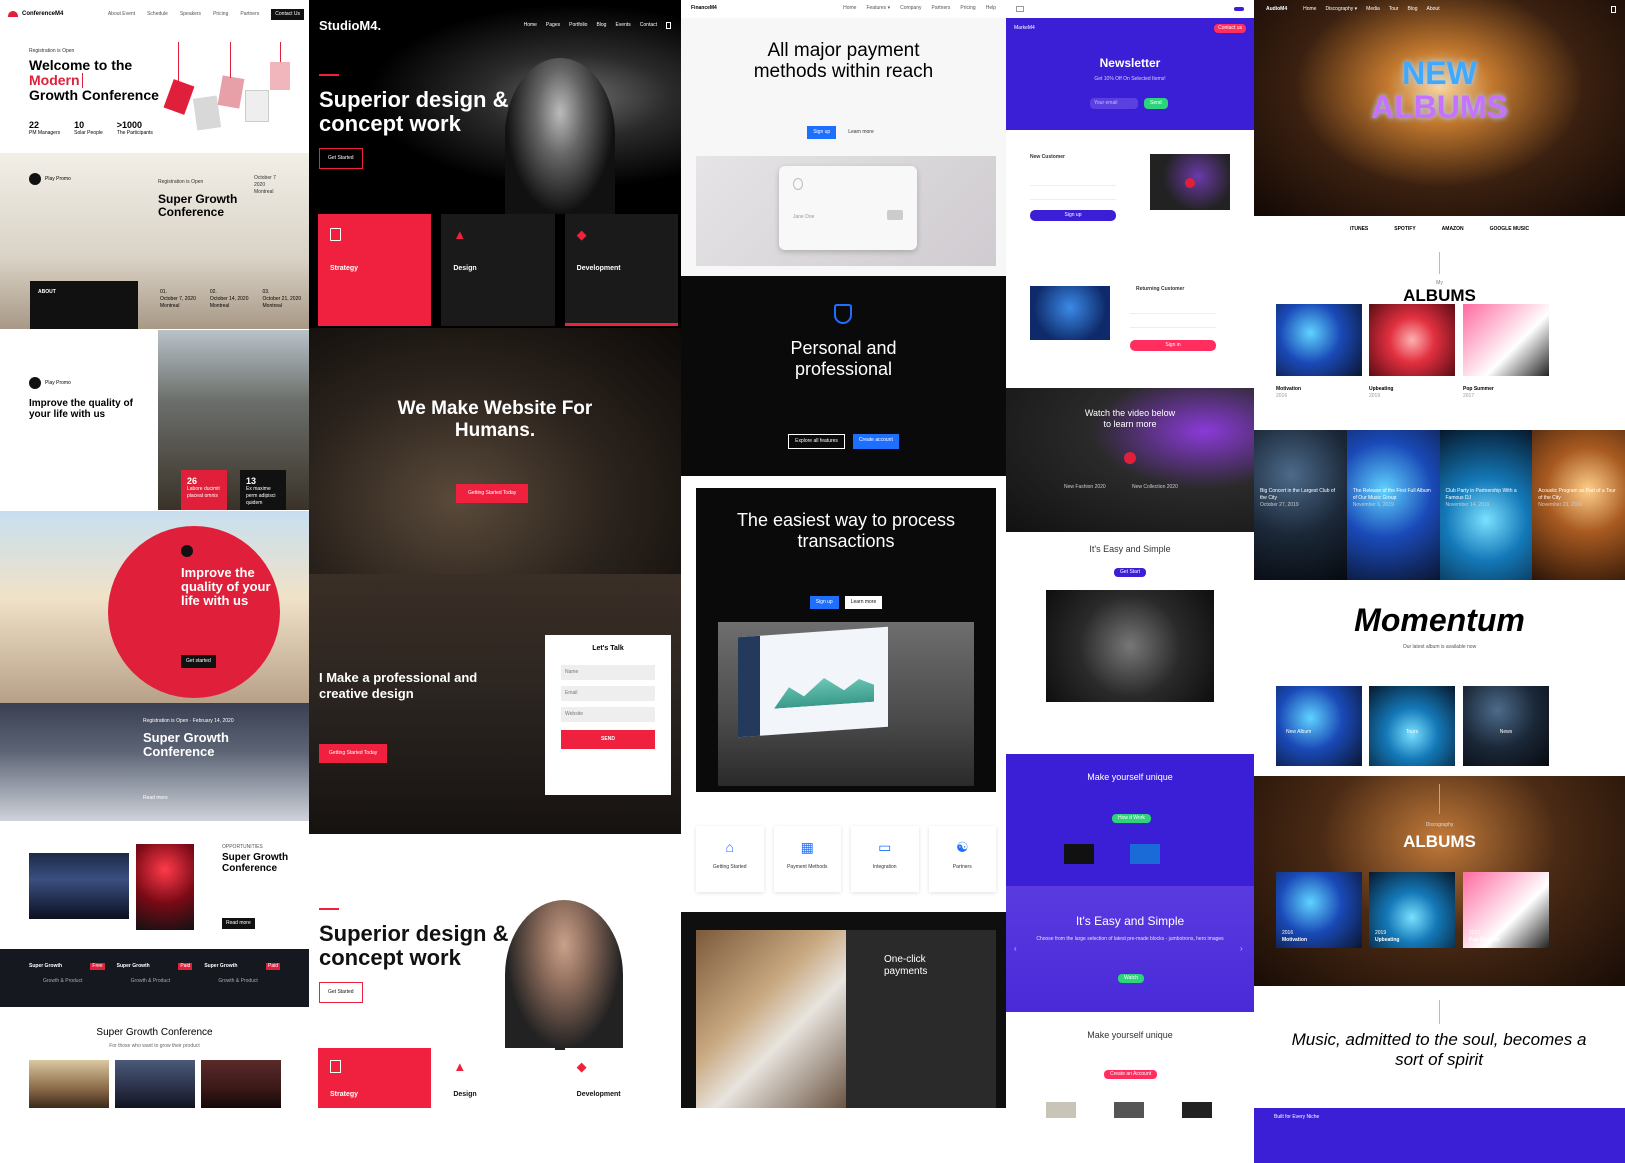 The image size is (1625, 1163). I want to click on get-start-button: Get Start, so click(1130, 572).